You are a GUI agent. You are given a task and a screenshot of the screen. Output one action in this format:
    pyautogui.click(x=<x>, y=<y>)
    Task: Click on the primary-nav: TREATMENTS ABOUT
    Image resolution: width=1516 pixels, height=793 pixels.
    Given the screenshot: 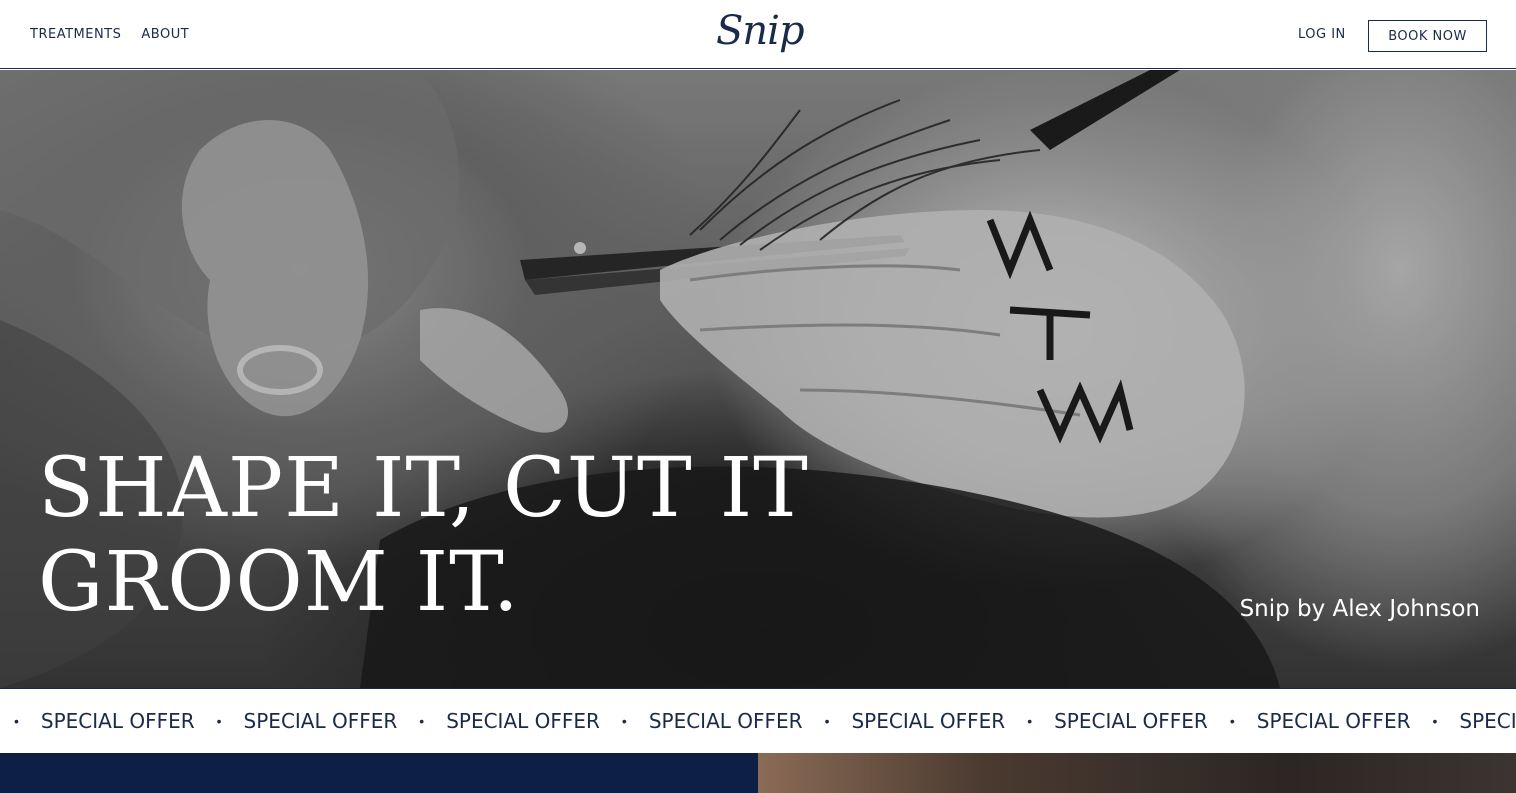 What is the action you would take?
    pyautogui.click(x=109, y=34)
    